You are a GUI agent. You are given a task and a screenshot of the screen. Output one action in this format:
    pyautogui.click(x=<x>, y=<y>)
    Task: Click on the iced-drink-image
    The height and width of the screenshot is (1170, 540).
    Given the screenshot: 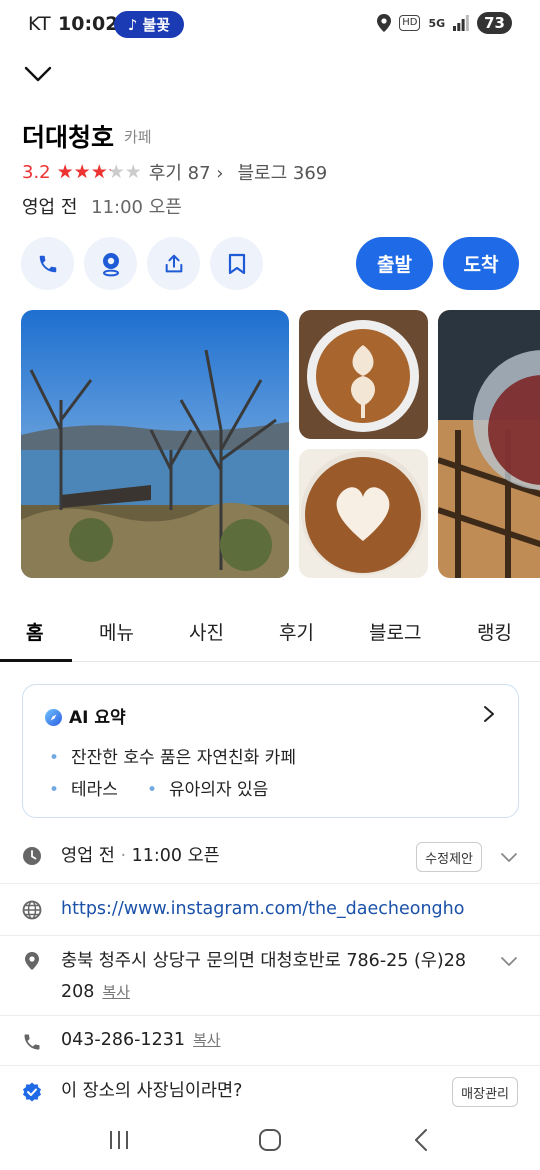 What is the action you would take?
    pyautogui.click(x=489, y=444)
    